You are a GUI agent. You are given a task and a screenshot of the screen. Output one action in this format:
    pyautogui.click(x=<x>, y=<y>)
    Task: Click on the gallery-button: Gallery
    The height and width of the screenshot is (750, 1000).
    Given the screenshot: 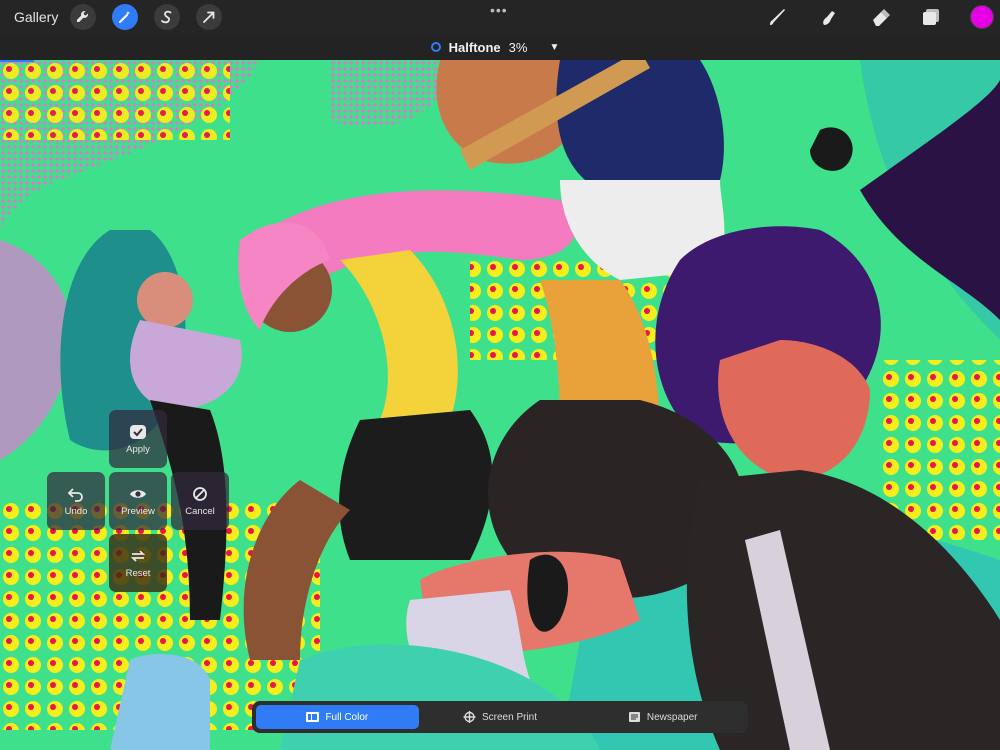 What is the action you would take?
    pyautogui.click(x=39, y=17)
    